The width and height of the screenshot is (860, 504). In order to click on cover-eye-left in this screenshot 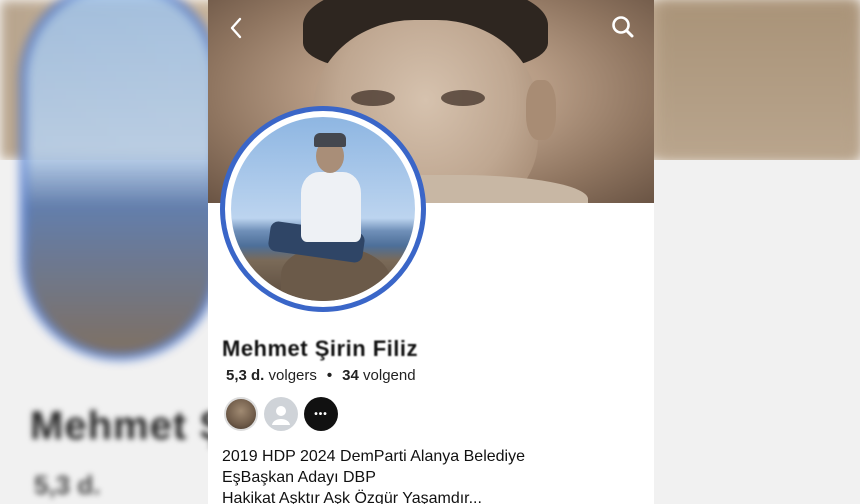, I will do `click(373, 98)`.